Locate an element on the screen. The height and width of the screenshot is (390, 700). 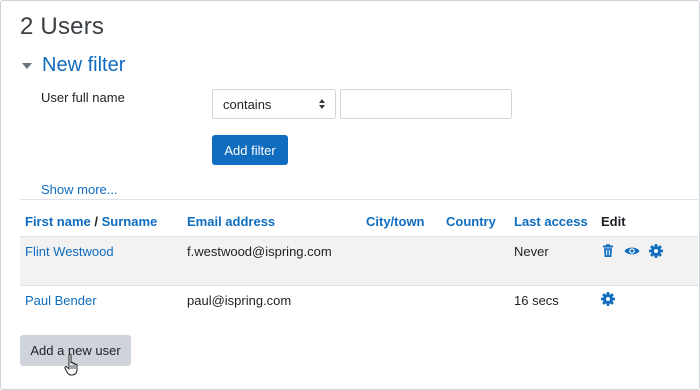
caret-down-icon is located at coordinates (27, 65).